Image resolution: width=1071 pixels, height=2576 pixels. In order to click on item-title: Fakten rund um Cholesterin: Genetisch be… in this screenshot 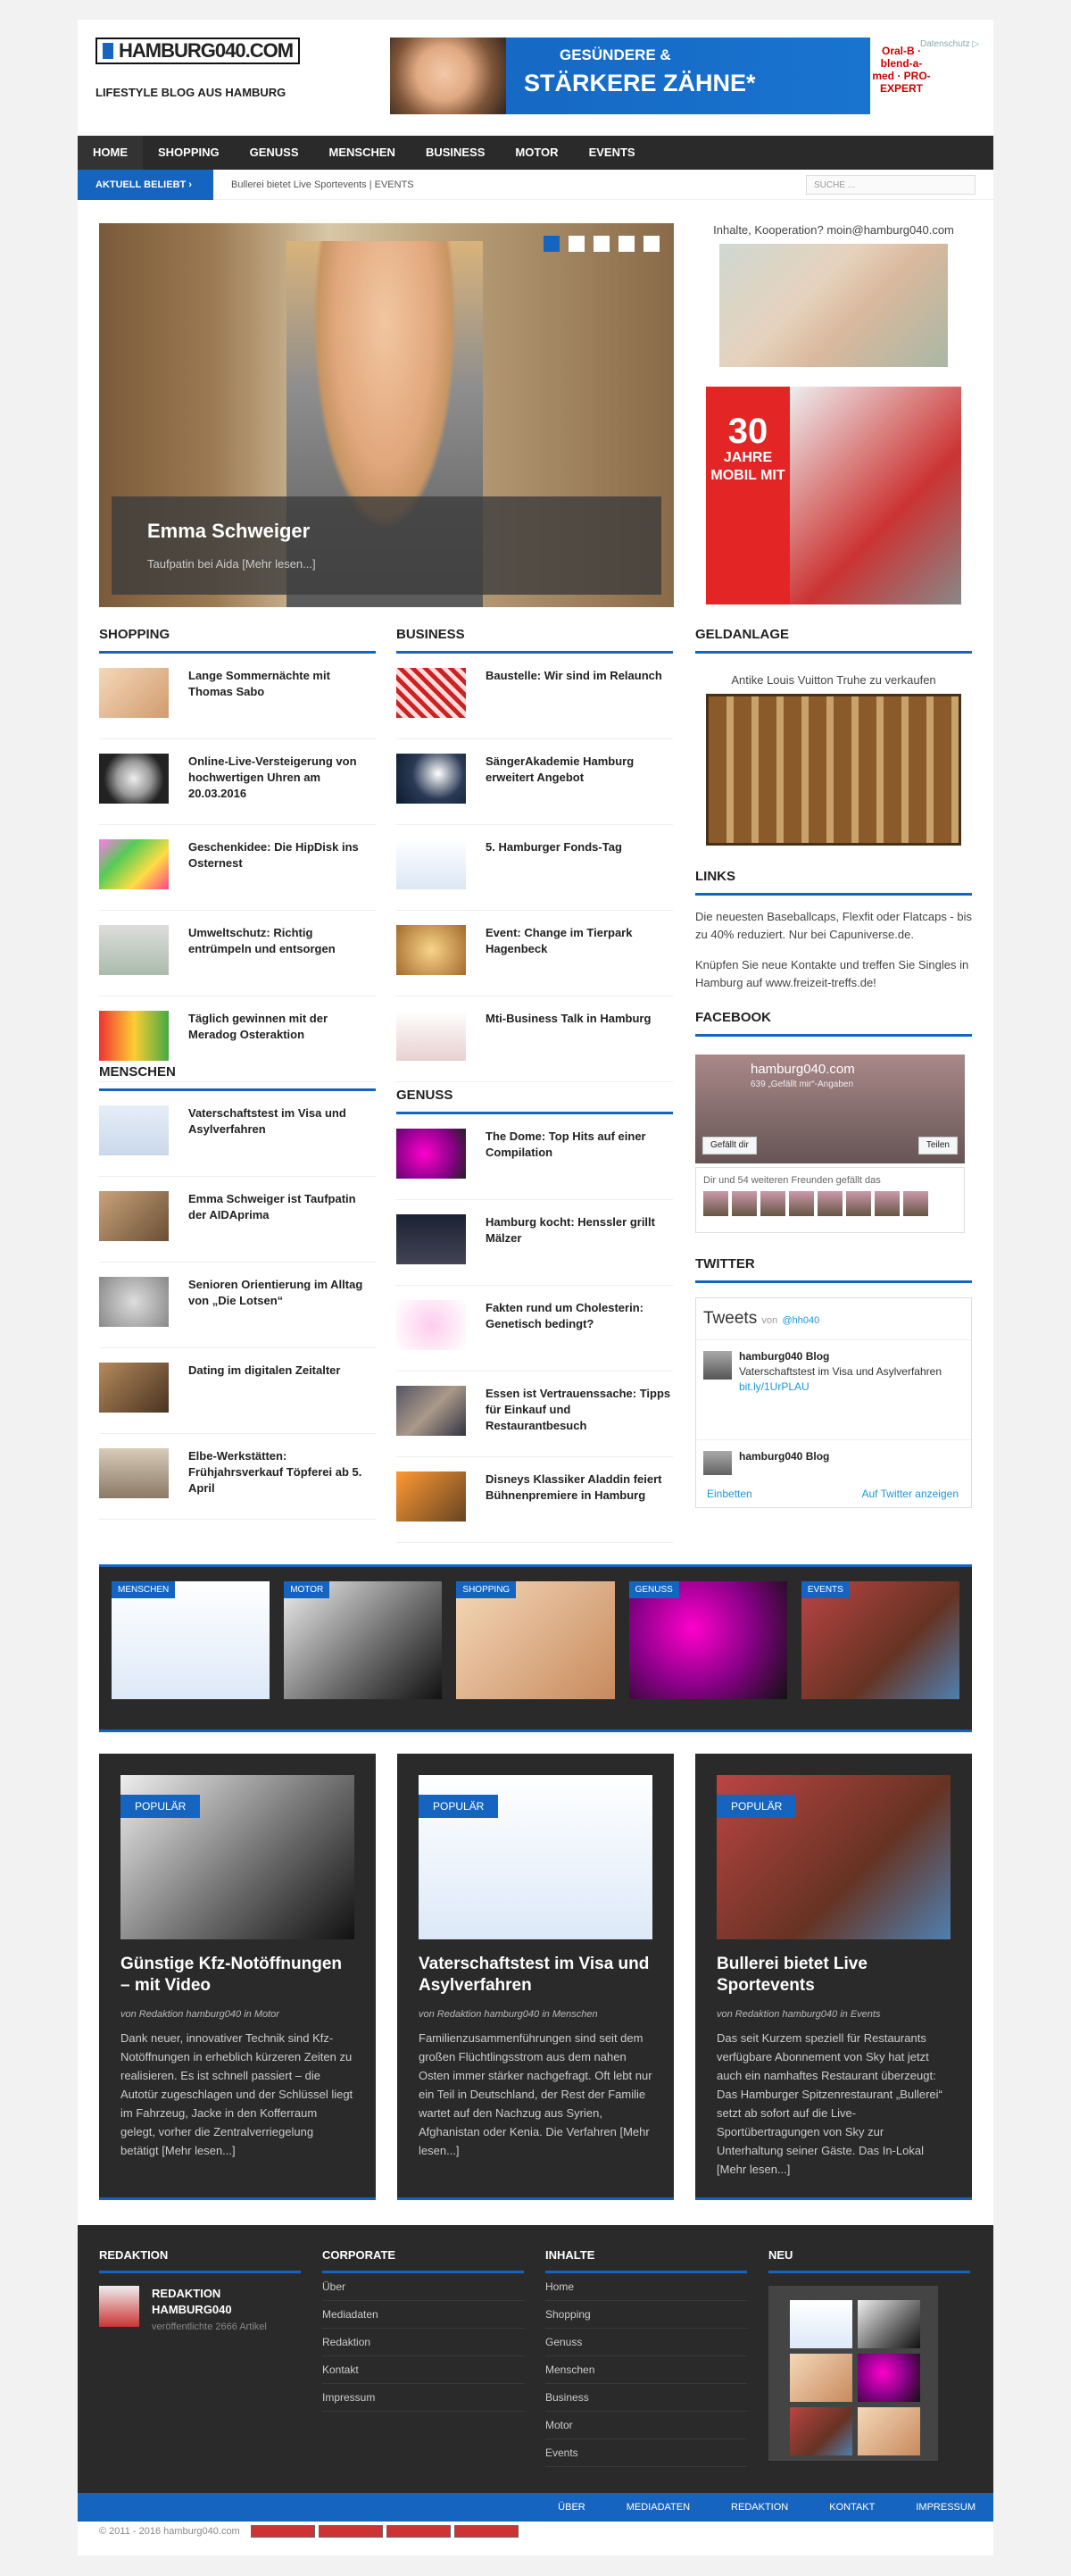, I will do `click(579, 1328)`.